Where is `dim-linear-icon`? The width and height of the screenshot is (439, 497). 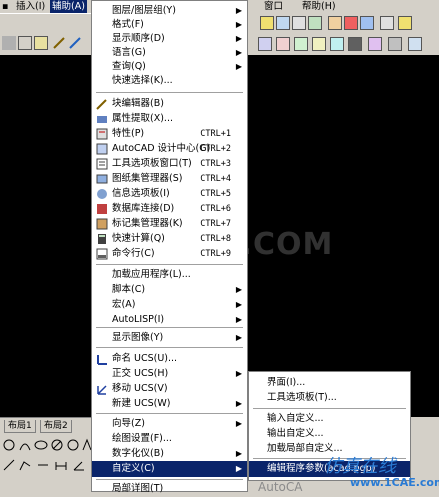 dim-linear-icon is located at coordinates (61, 465).